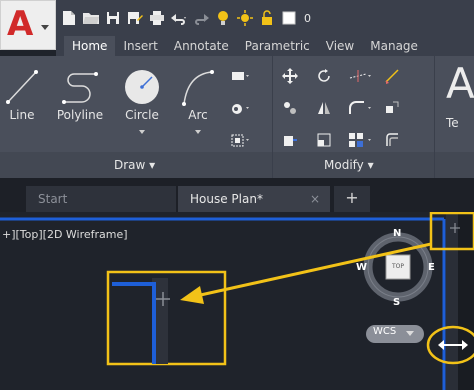 Image resolution: width=474 pixels, height=390 pixels. What do you see at coordinates (140, 46) in the screenshot?
I see `tab-insert: Insert` at bounding box center [140, 46].